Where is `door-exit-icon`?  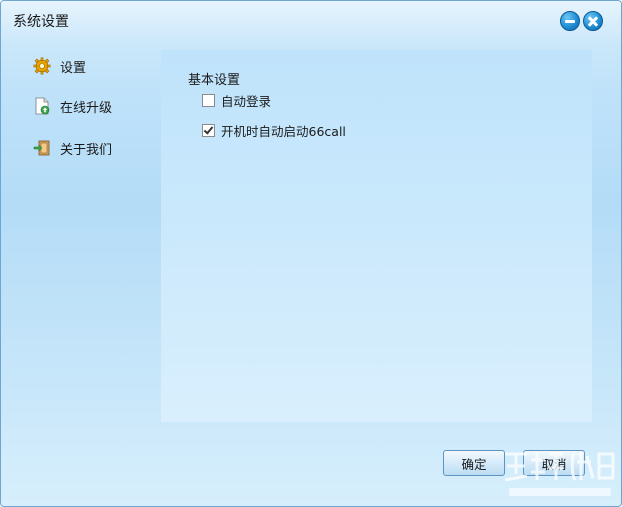 door-exit-icon is located at coordinates (42, 148).